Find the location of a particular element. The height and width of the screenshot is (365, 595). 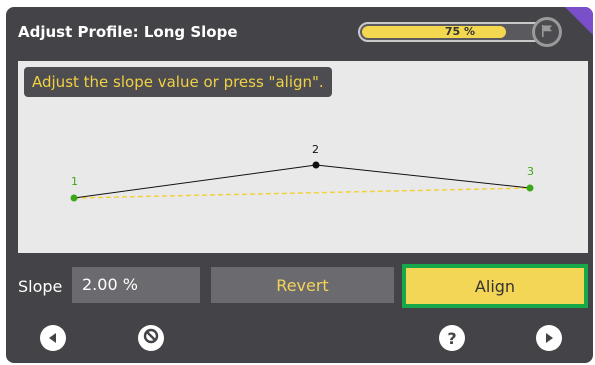

profile-diagram: 1 2 3 is located at coordinates (302, 172).